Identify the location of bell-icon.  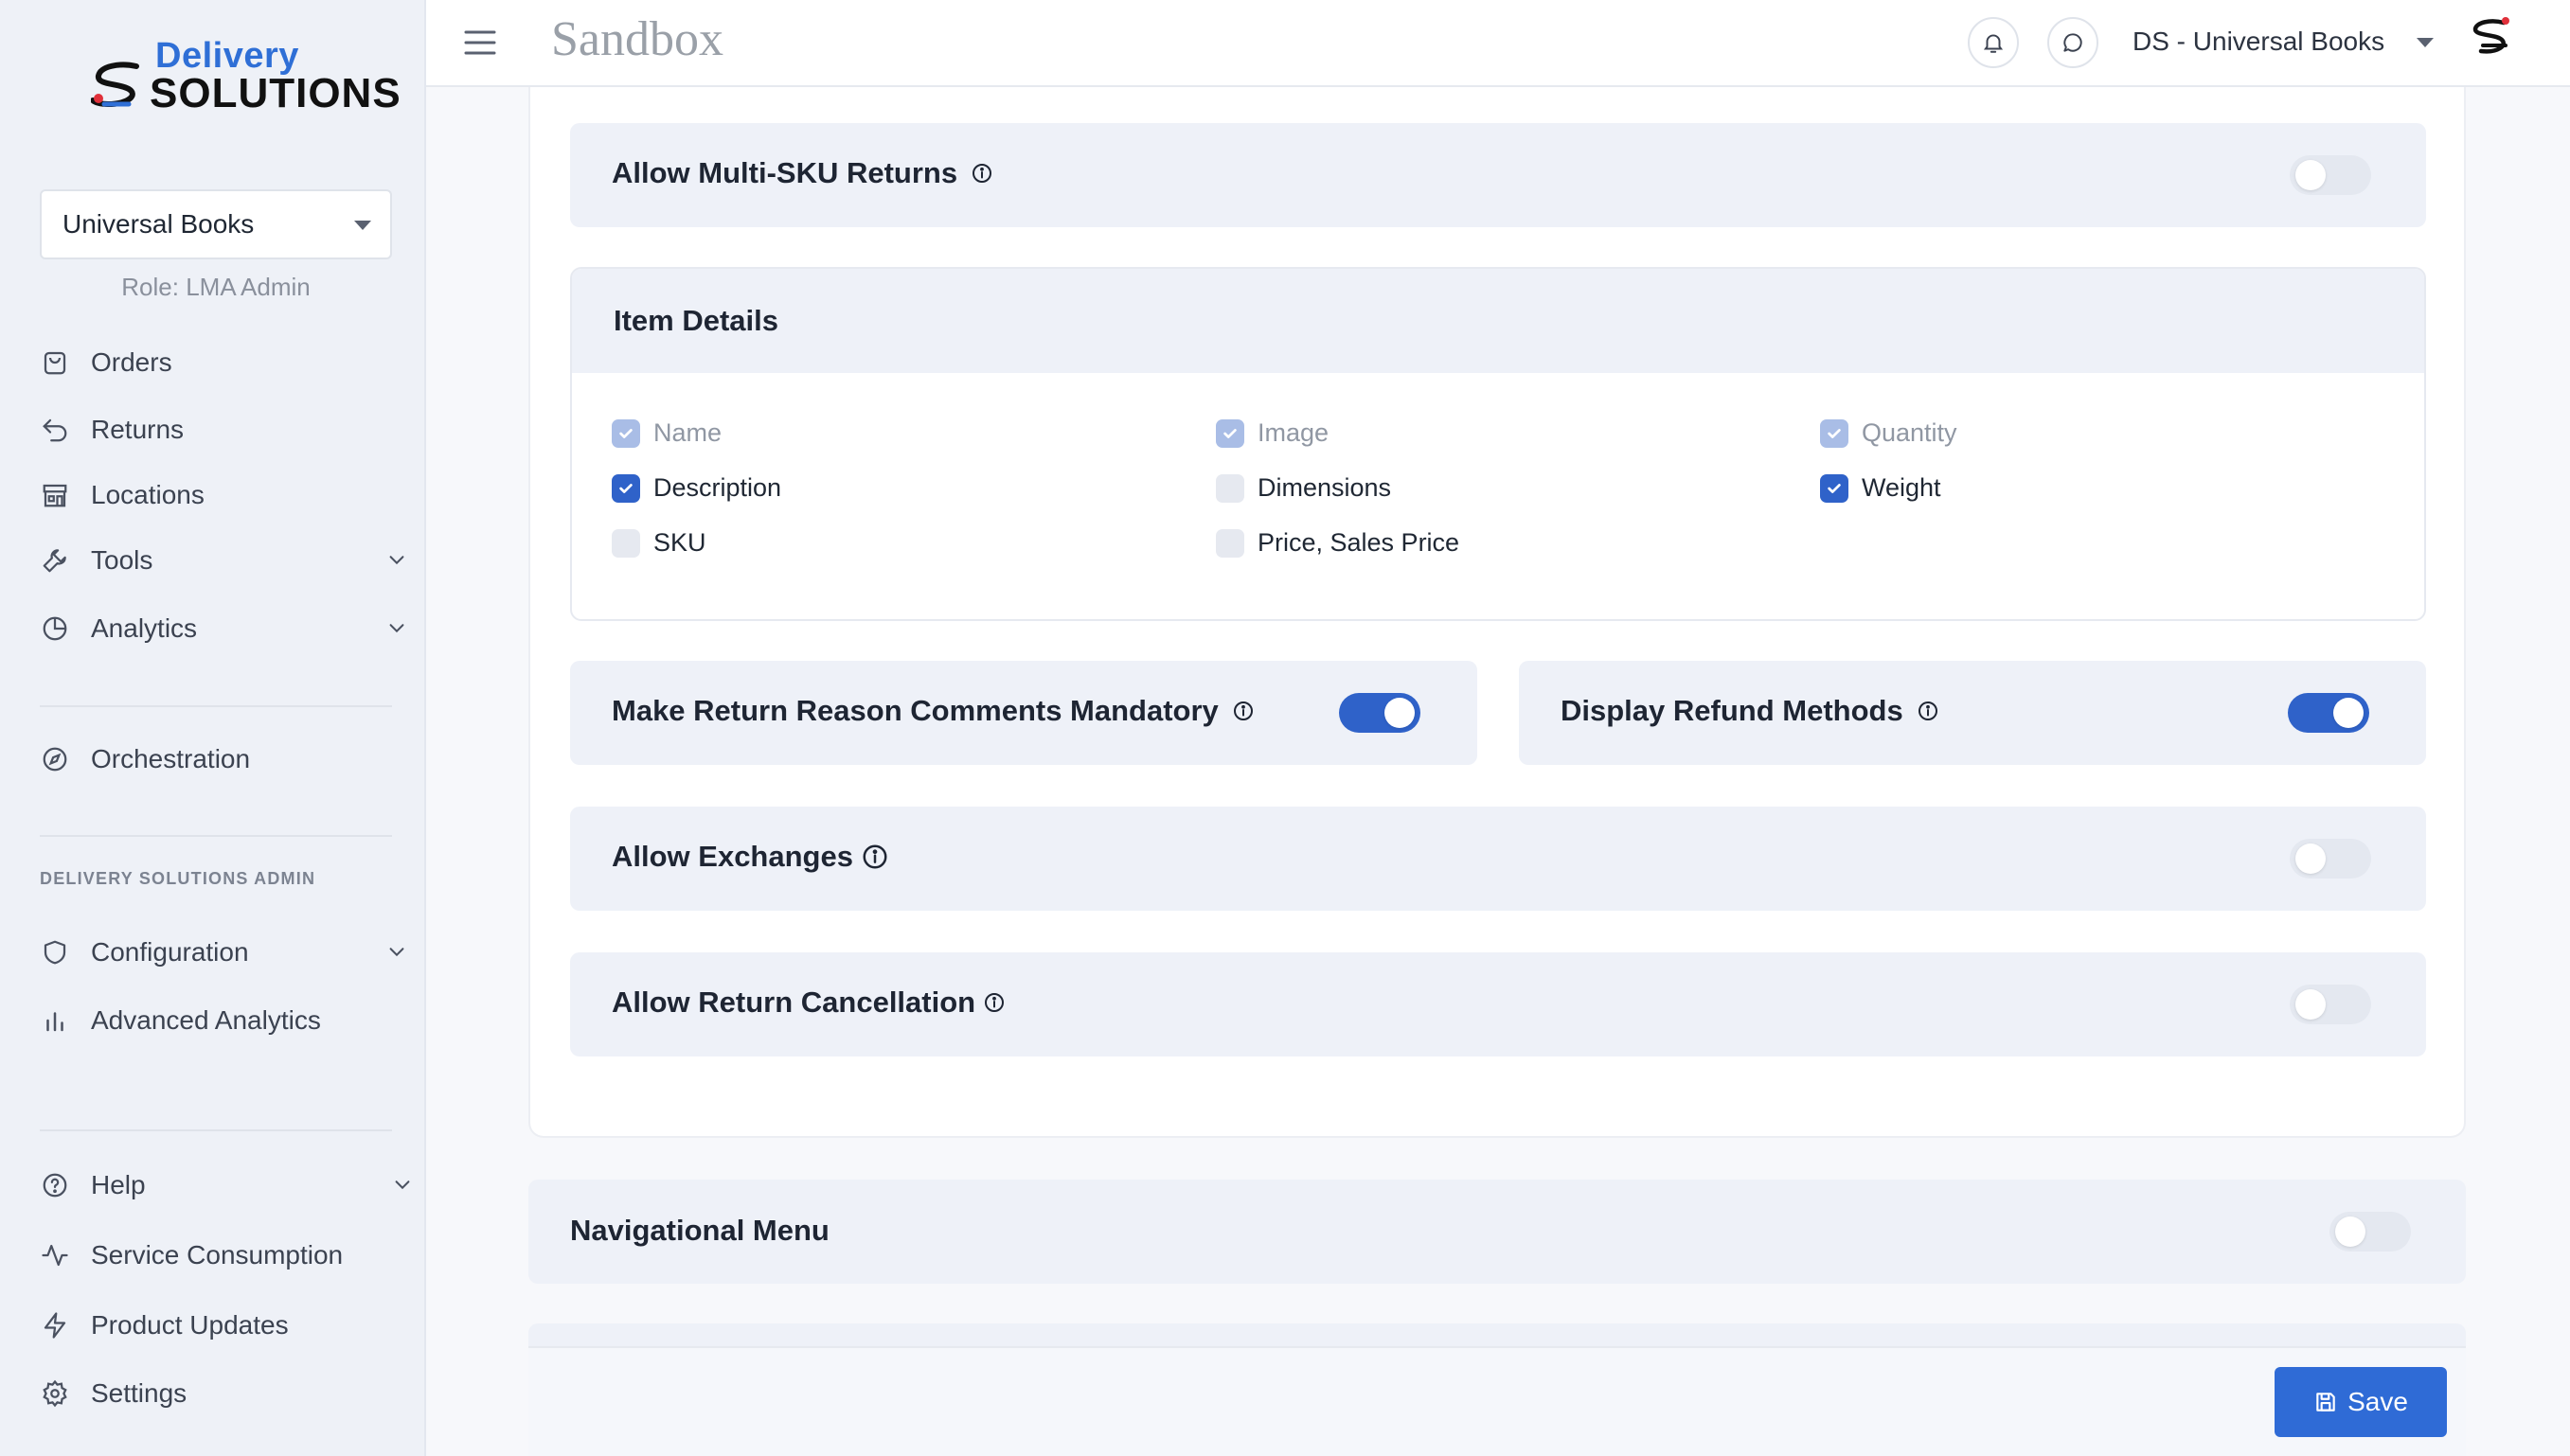
(1994, 43).